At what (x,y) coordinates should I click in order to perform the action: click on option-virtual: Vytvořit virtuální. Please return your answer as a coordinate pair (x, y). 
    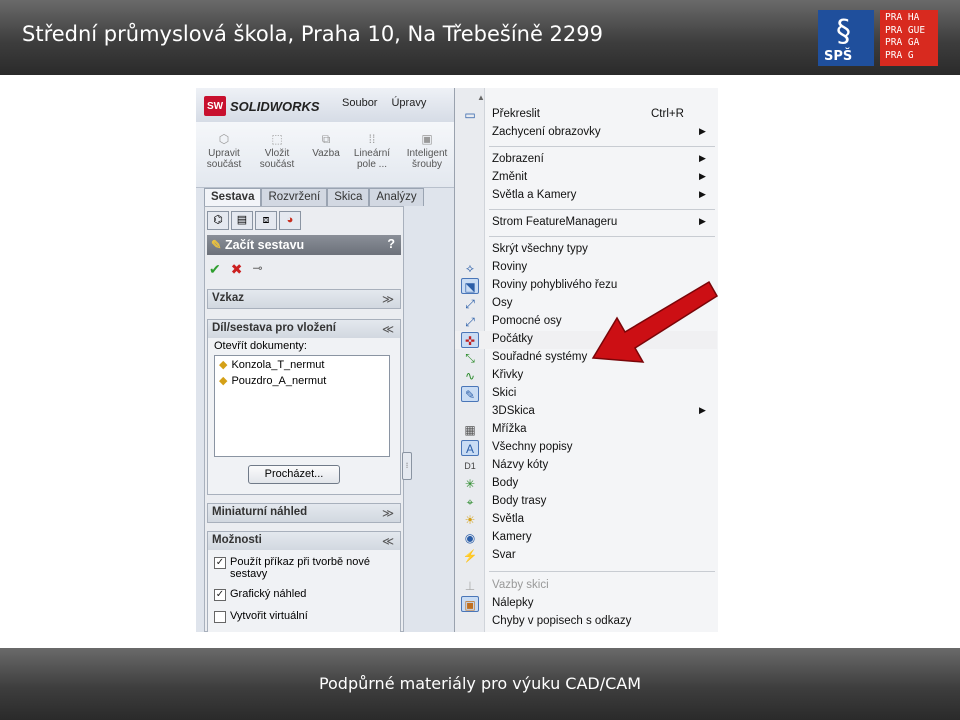
    Looking at the image, I should click on (261, 616).